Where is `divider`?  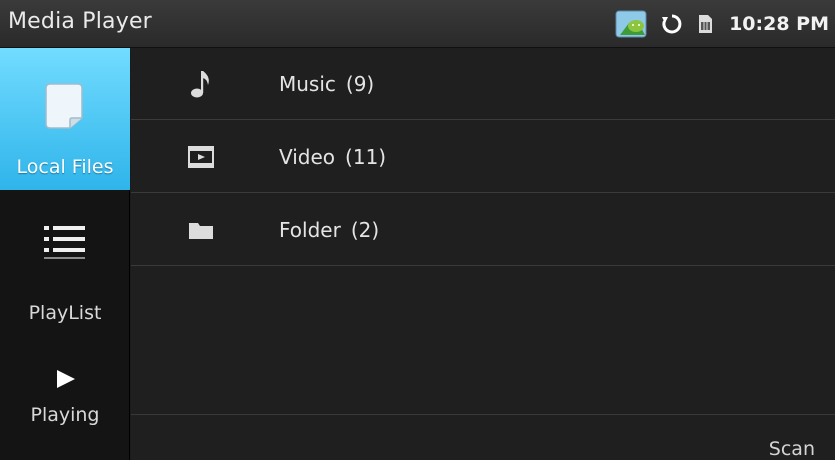 divider is located at coordinates (483, 414).